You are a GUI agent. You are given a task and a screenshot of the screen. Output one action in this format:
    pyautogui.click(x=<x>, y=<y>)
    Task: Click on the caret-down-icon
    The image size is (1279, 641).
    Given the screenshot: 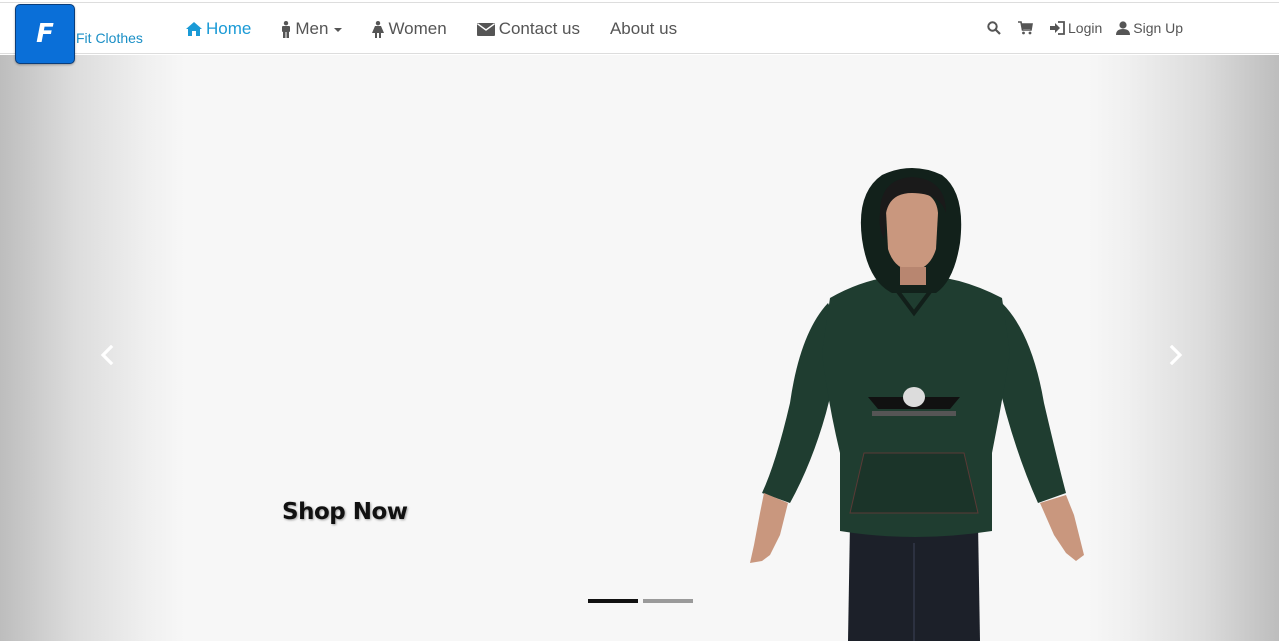 What is the action you would take?
    pyautogui.click(x=338, y=30)
    